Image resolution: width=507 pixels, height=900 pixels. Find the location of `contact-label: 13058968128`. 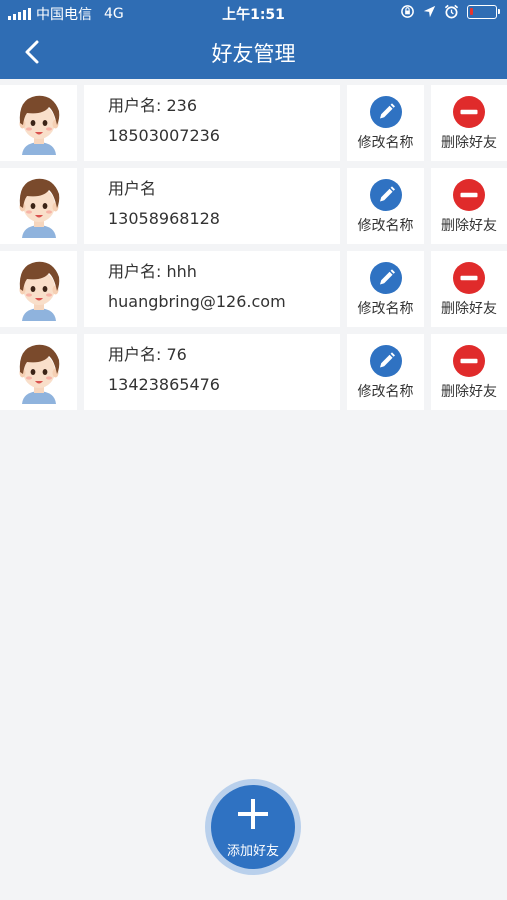

contact-label: 13058968128 is located at coordinates (164, 218).